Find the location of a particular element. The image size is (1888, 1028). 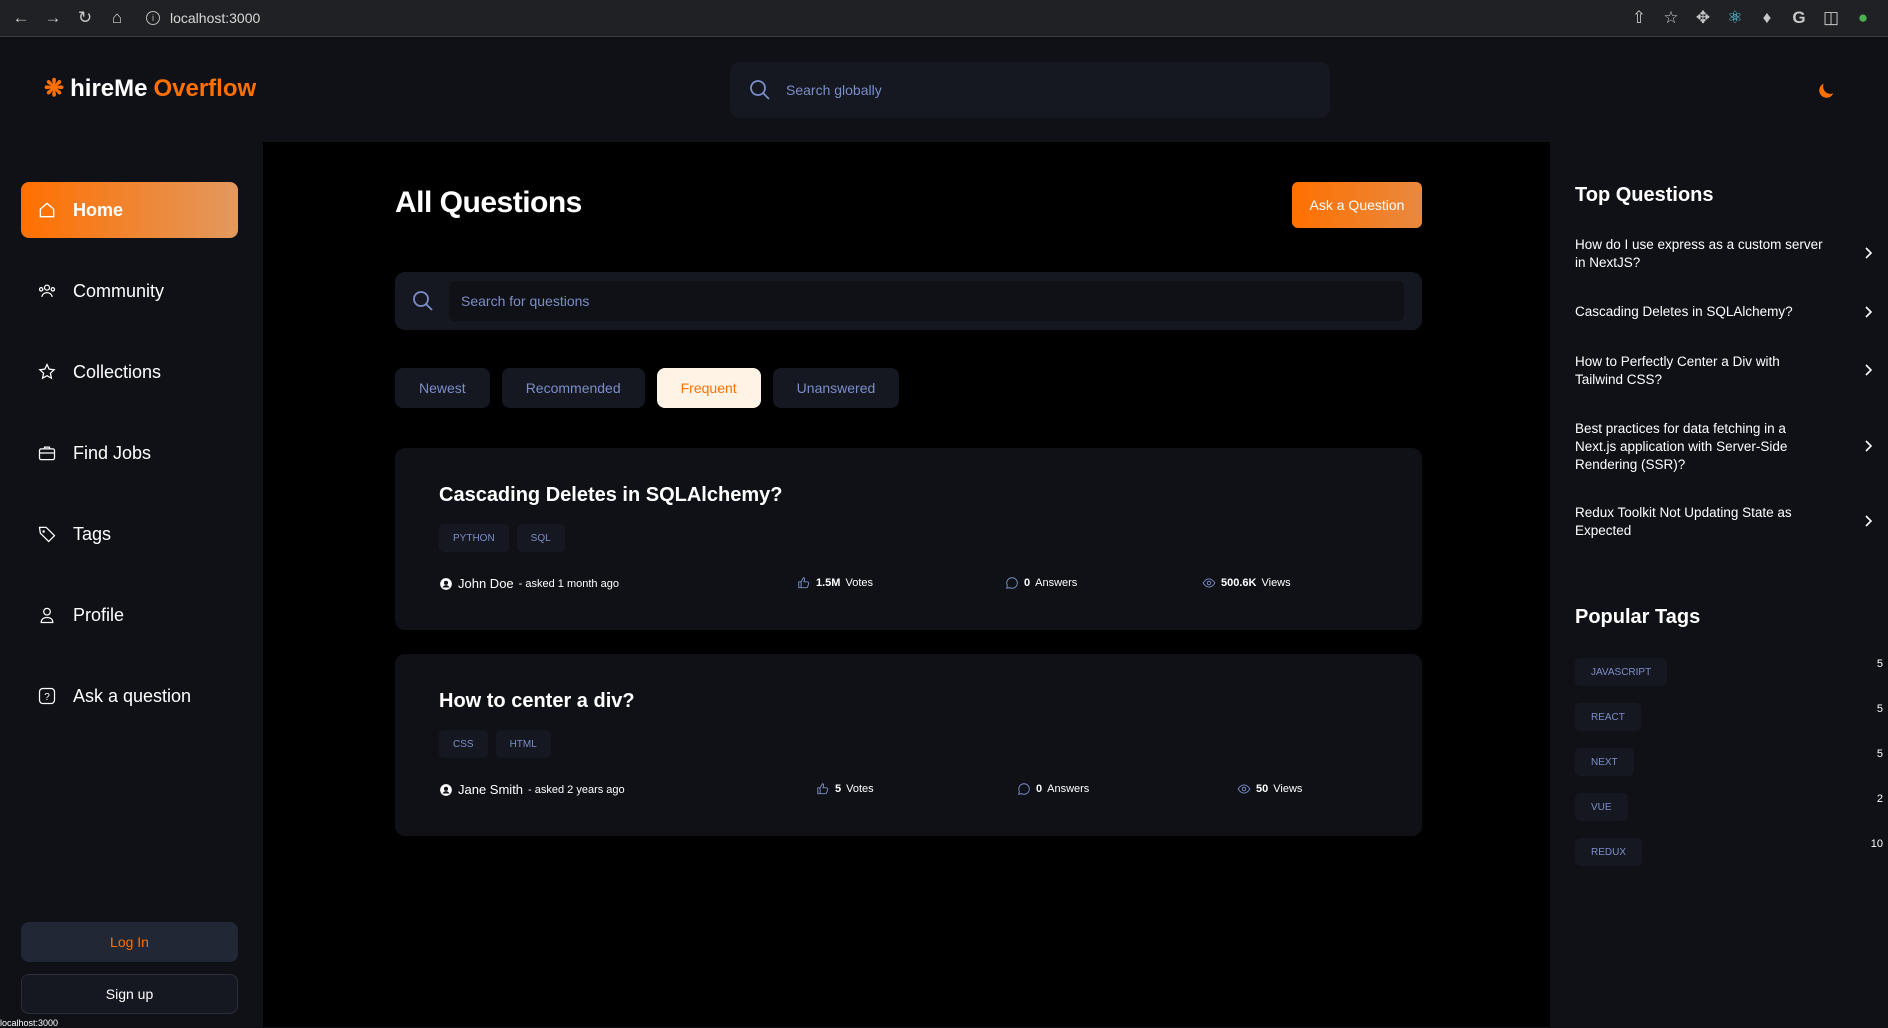

question-search: Search for questions is located at coordinates (908, 301).